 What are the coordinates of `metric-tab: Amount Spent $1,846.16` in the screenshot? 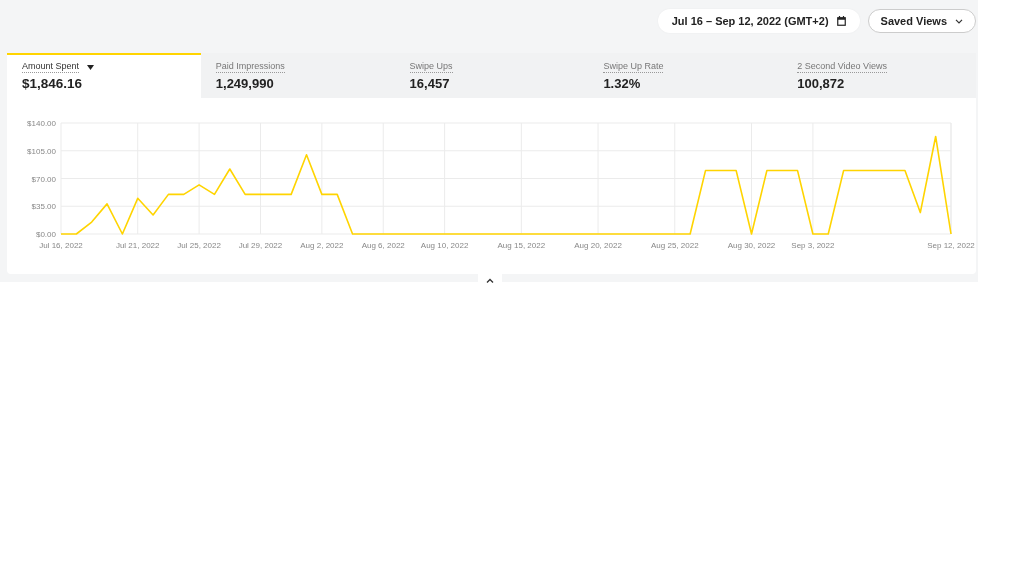 It's located at (104, 75).